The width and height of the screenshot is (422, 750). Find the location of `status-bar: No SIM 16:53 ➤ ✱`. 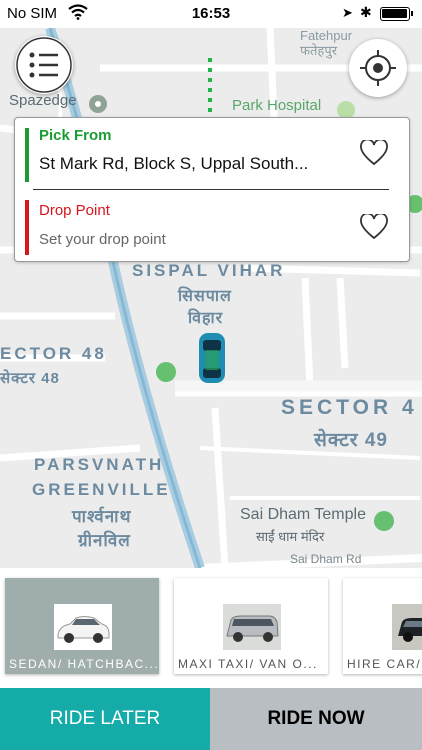

status-bar: No SIM 16:53 ➤ ✱ is located at coordinates (211, 14).